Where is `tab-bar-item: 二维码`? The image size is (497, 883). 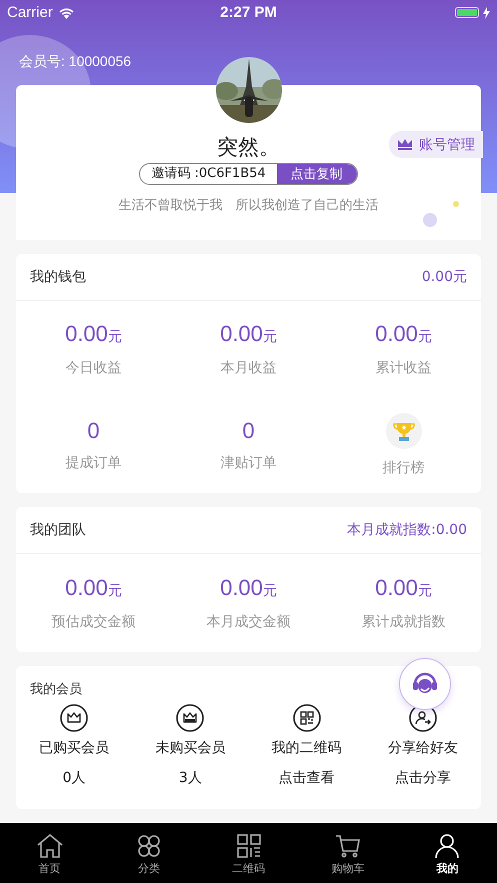 tab-bar-item: 二维码 is located at coordinates (248, 853).